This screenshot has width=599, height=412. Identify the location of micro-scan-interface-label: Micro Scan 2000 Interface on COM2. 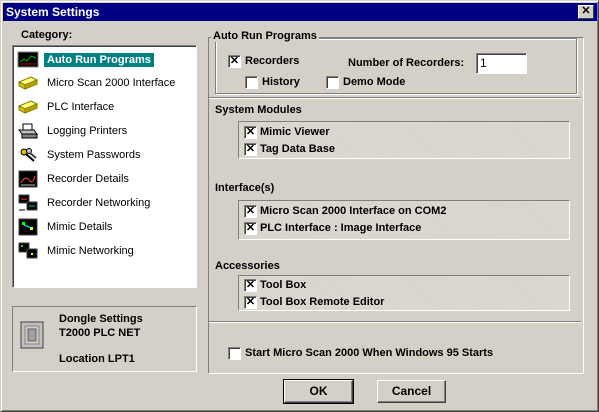
(353, 211).